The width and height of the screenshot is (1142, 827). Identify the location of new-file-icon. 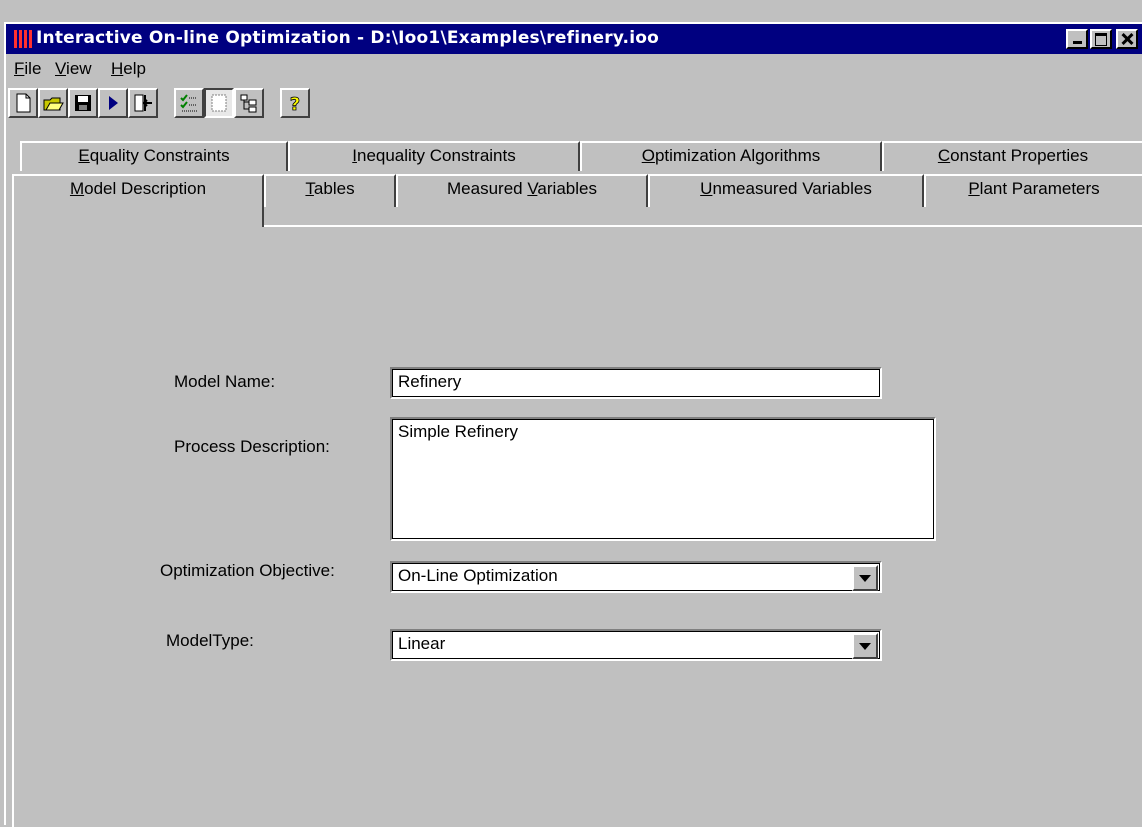
(23, 103).